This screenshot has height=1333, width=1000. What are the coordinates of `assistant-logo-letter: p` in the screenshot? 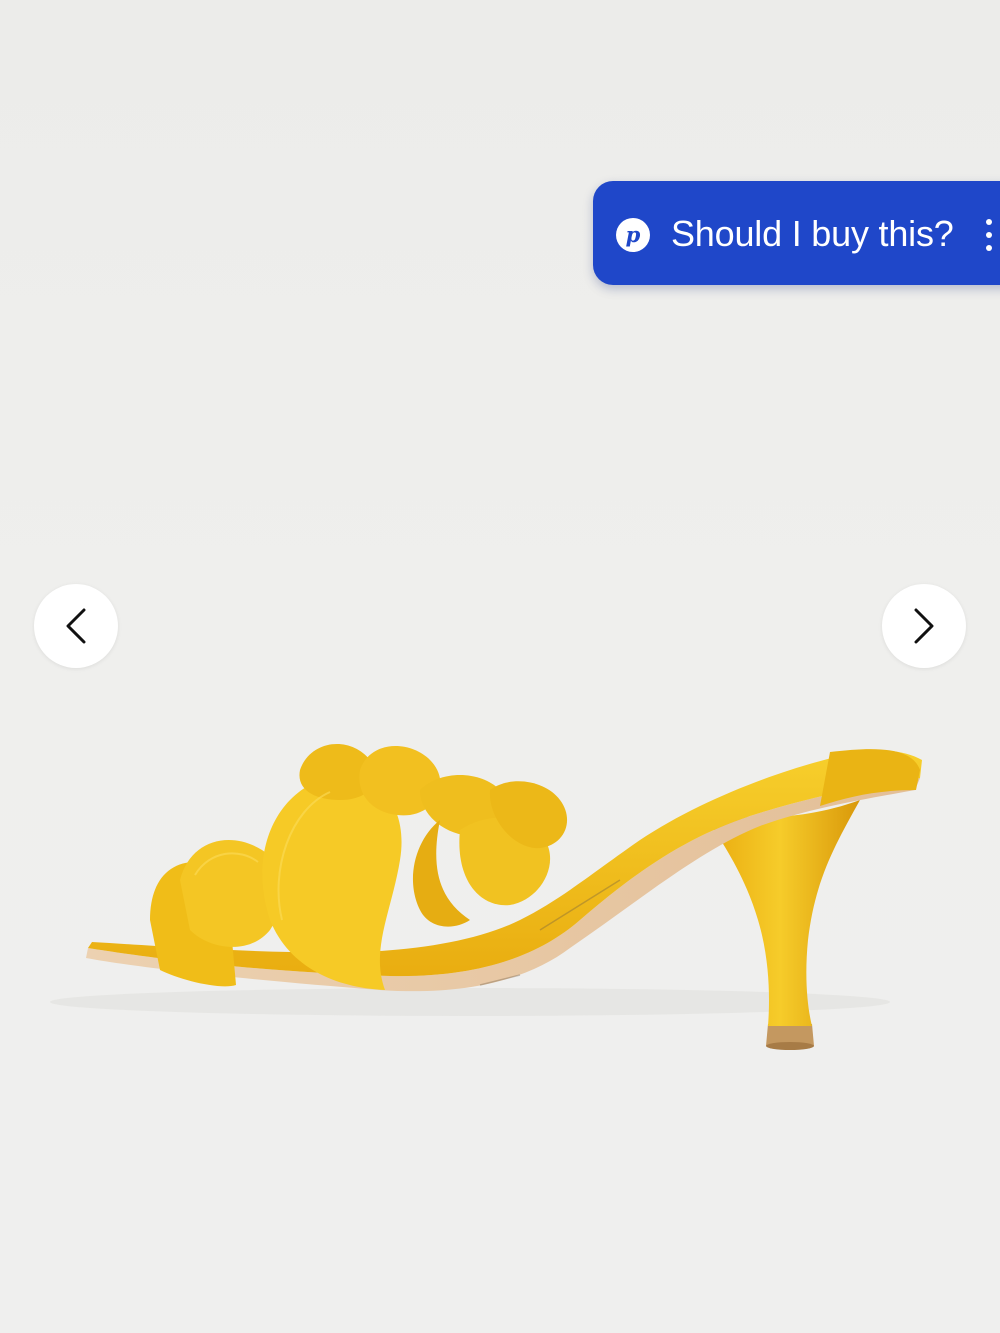 It's located at (633, 234).